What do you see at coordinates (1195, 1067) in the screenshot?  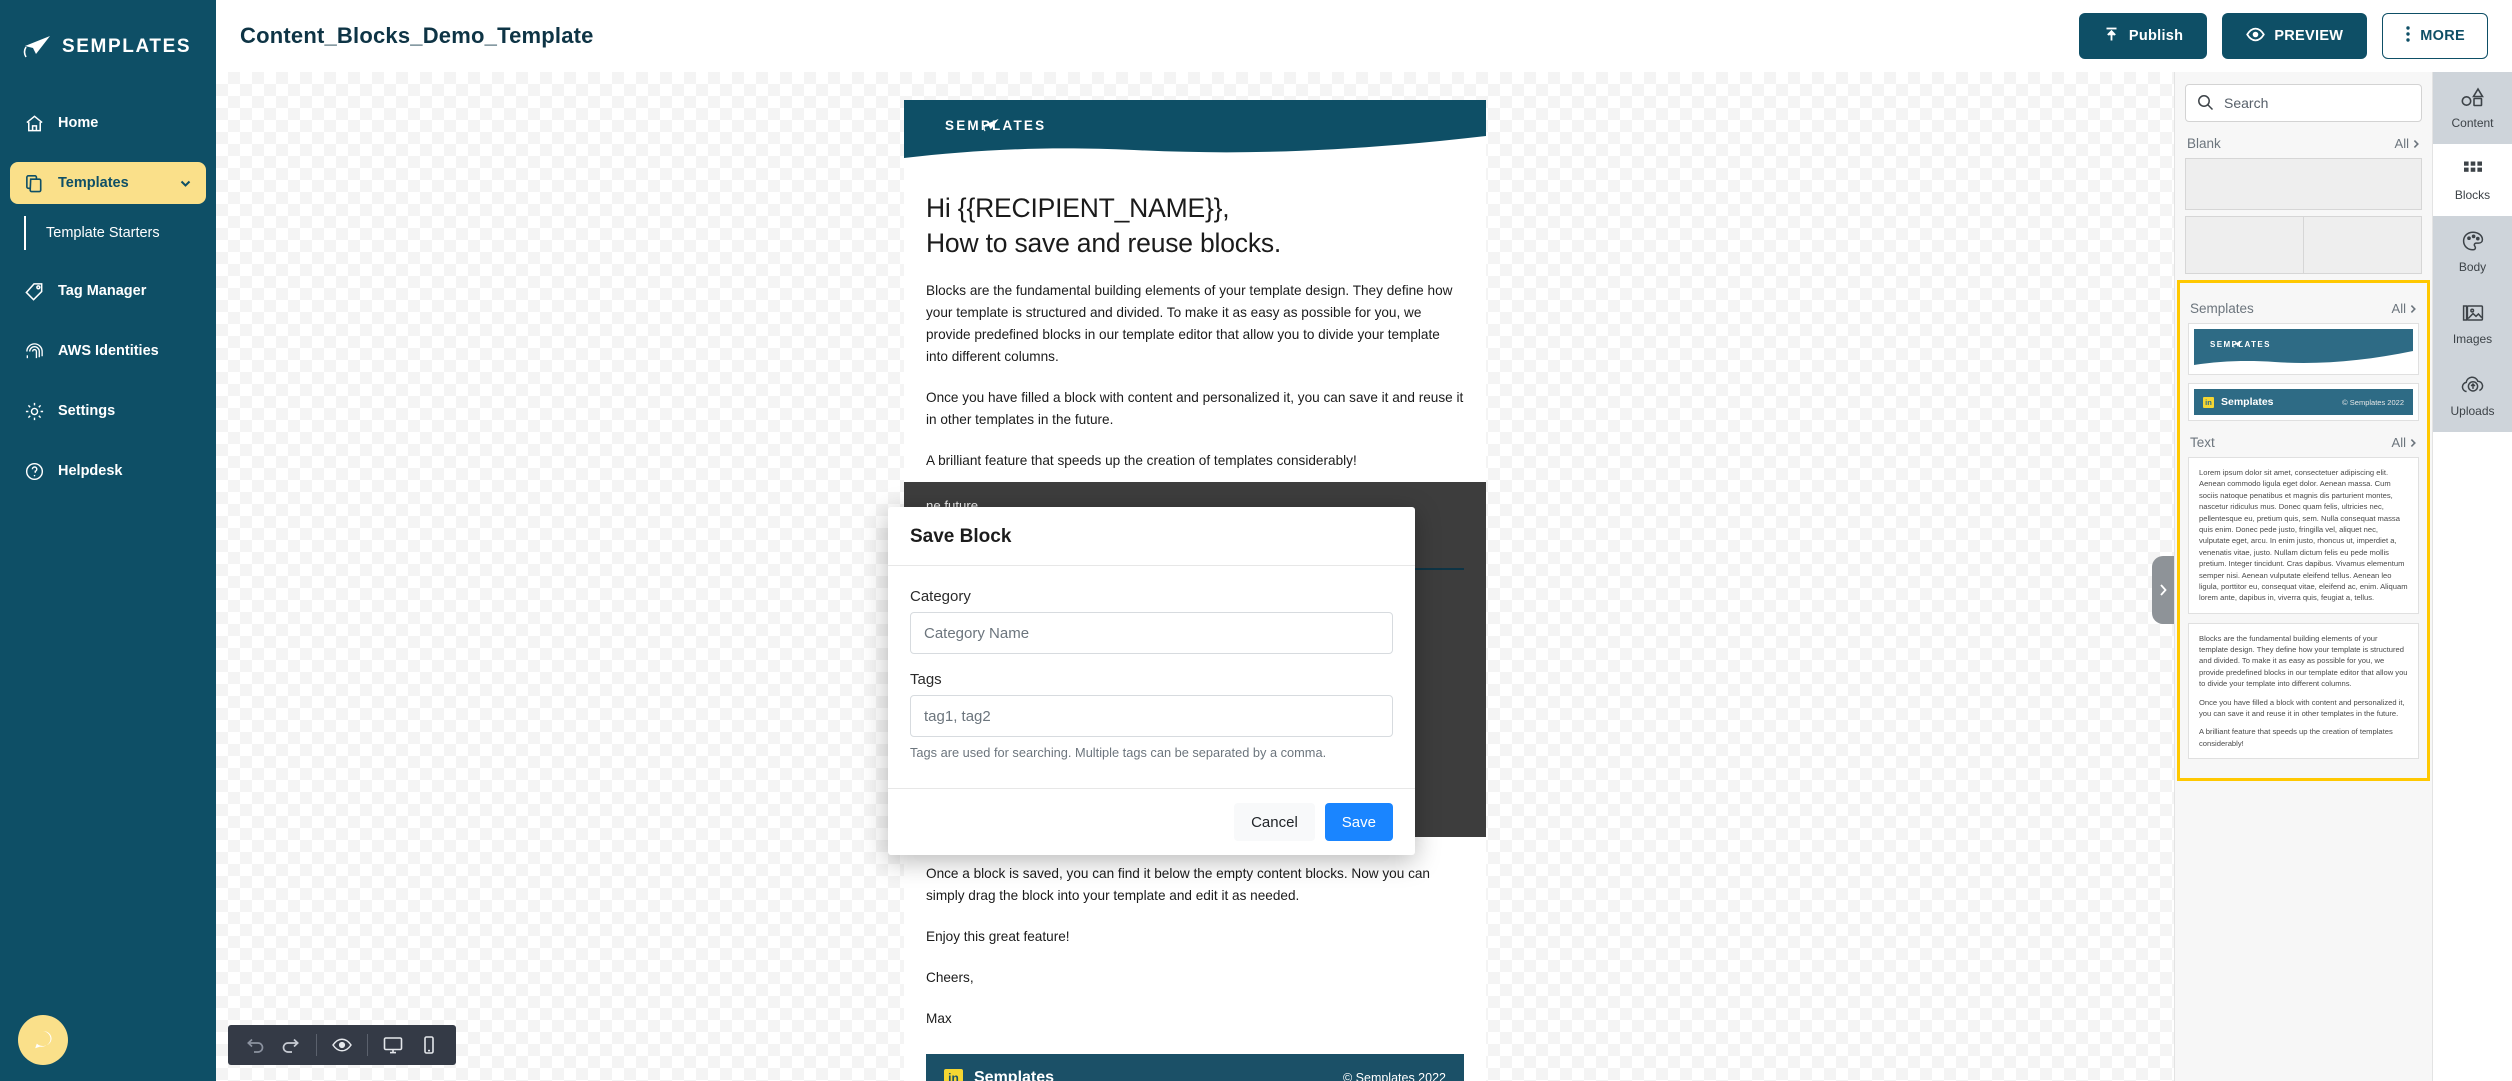 I see `email-footer: in Semplates © Semplates 2022` at bounding box center [1195, 1067].